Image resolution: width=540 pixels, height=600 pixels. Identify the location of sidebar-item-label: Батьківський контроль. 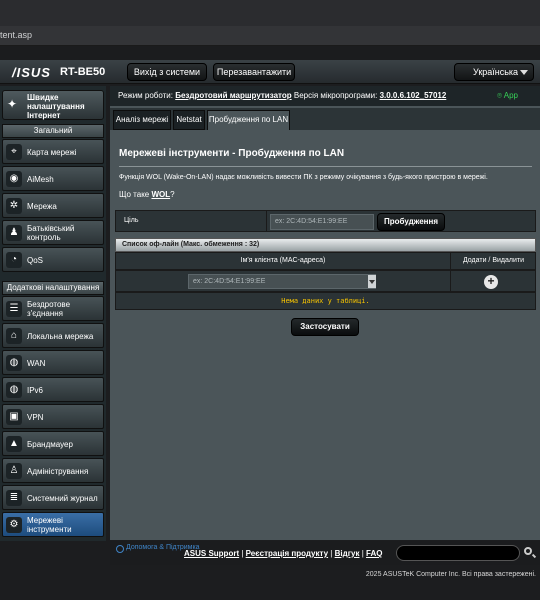
(51, 233).